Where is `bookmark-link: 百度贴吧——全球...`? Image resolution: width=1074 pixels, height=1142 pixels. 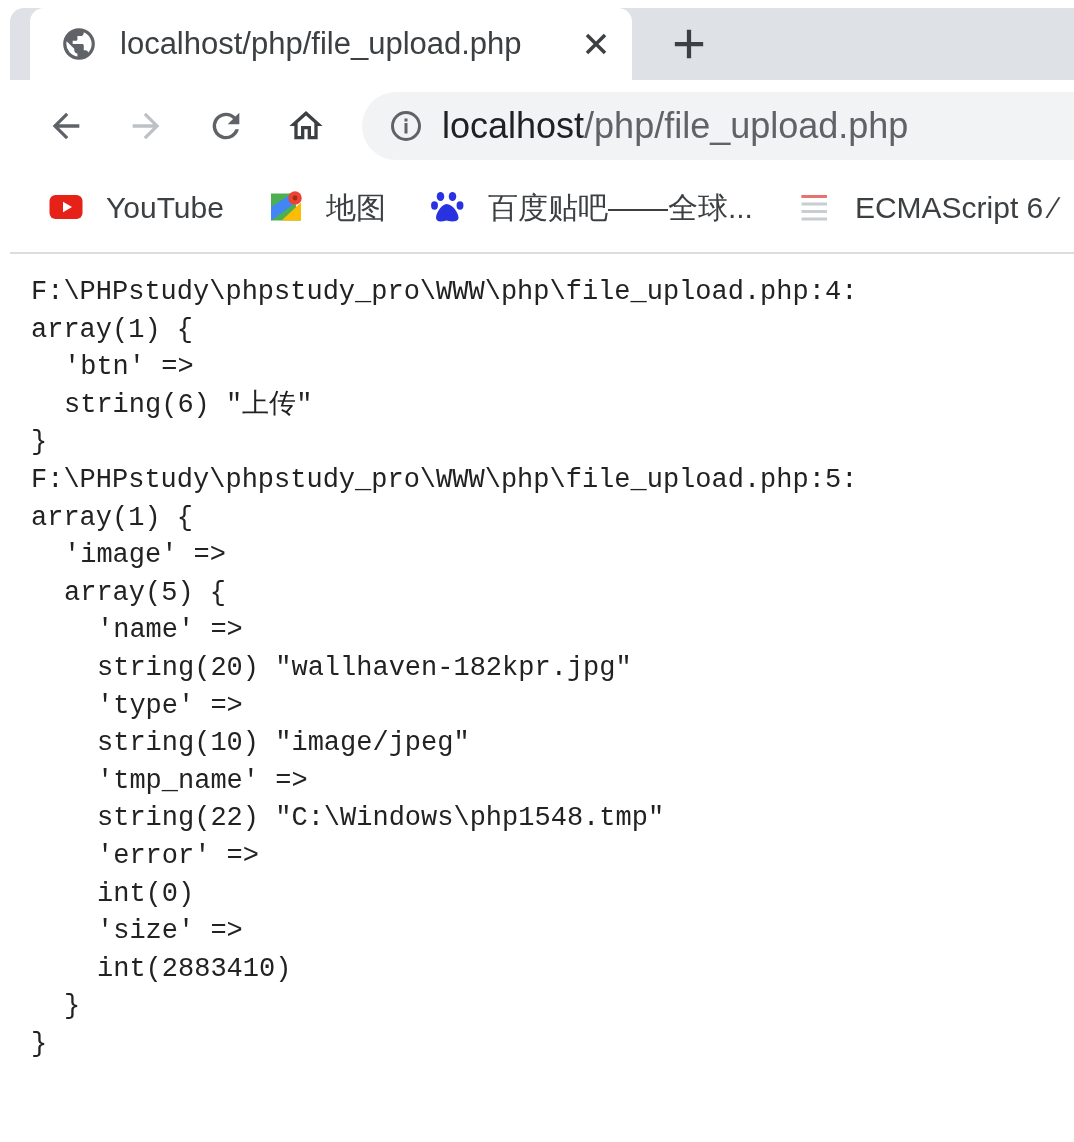
bookmark-link: 百度贴吧——全球... is located at coordinates (620, 207).